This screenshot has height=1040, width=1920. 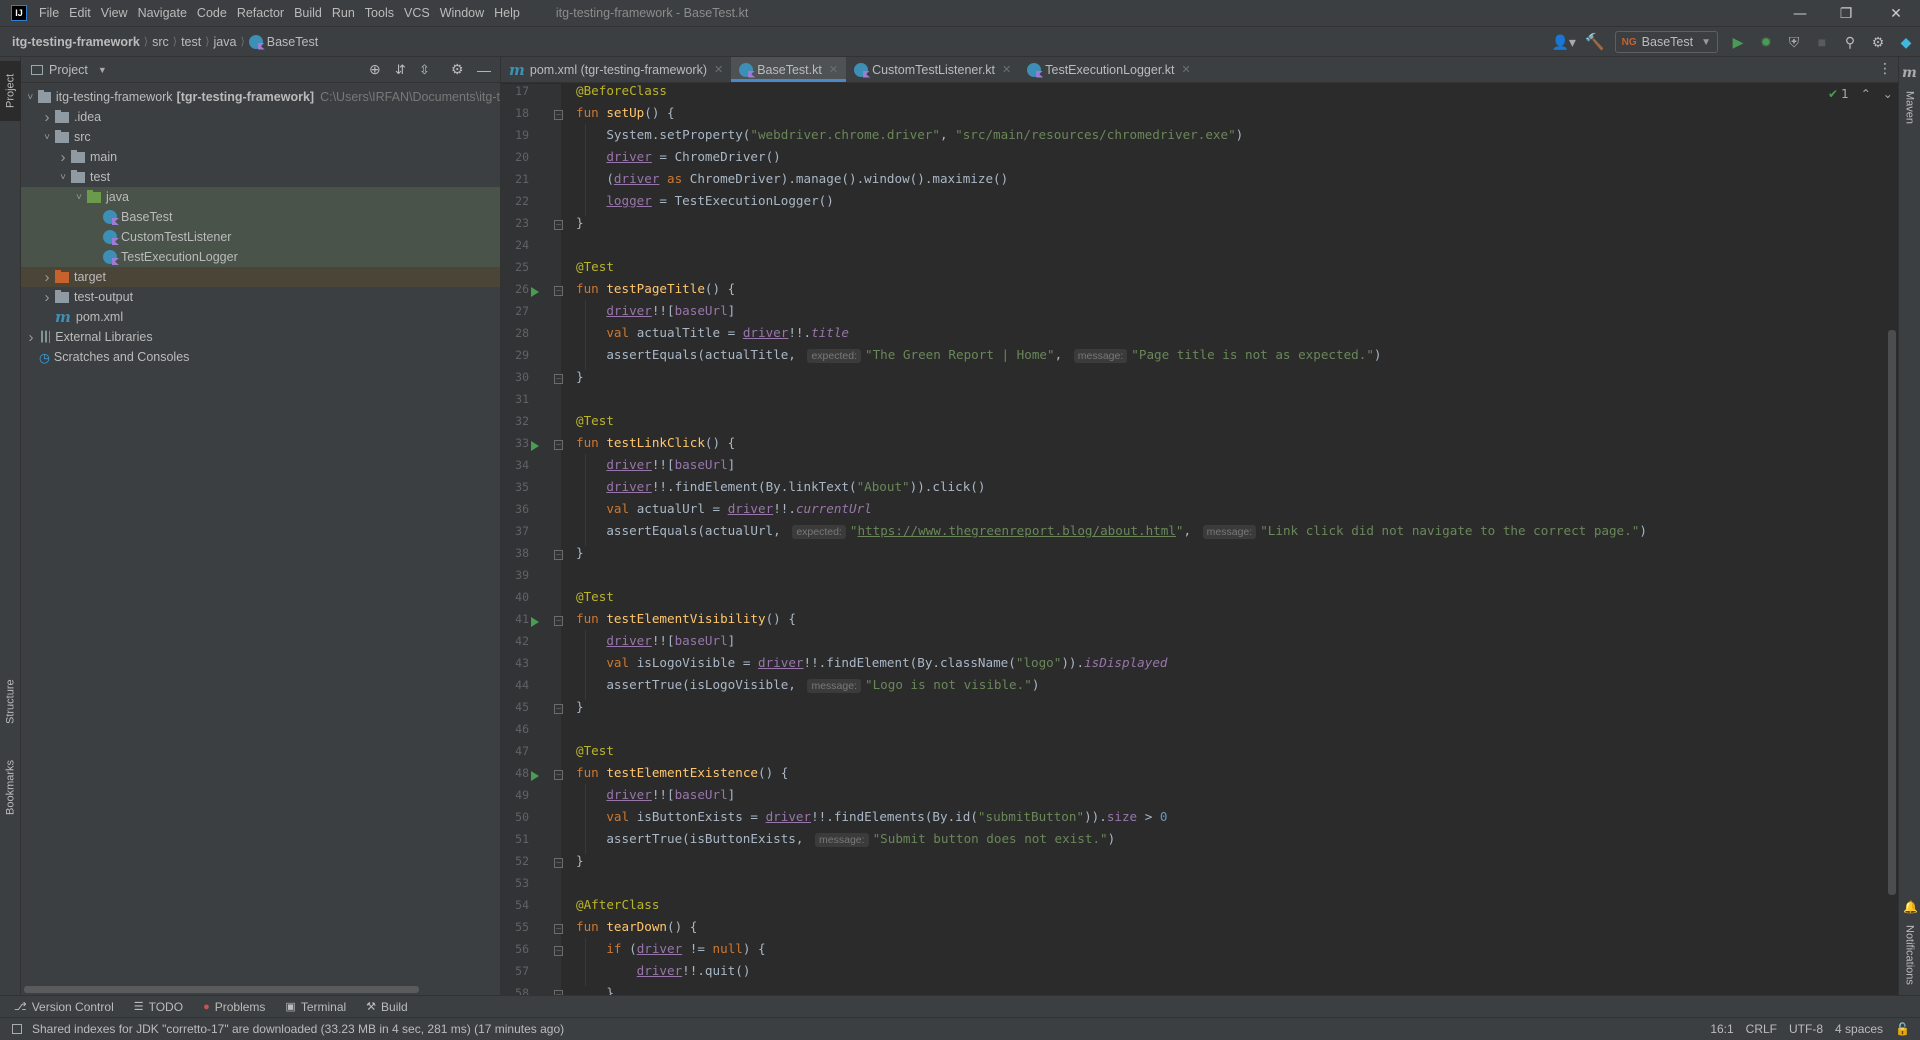 I want to click on line-number: 36, so click(x=522, y=509).